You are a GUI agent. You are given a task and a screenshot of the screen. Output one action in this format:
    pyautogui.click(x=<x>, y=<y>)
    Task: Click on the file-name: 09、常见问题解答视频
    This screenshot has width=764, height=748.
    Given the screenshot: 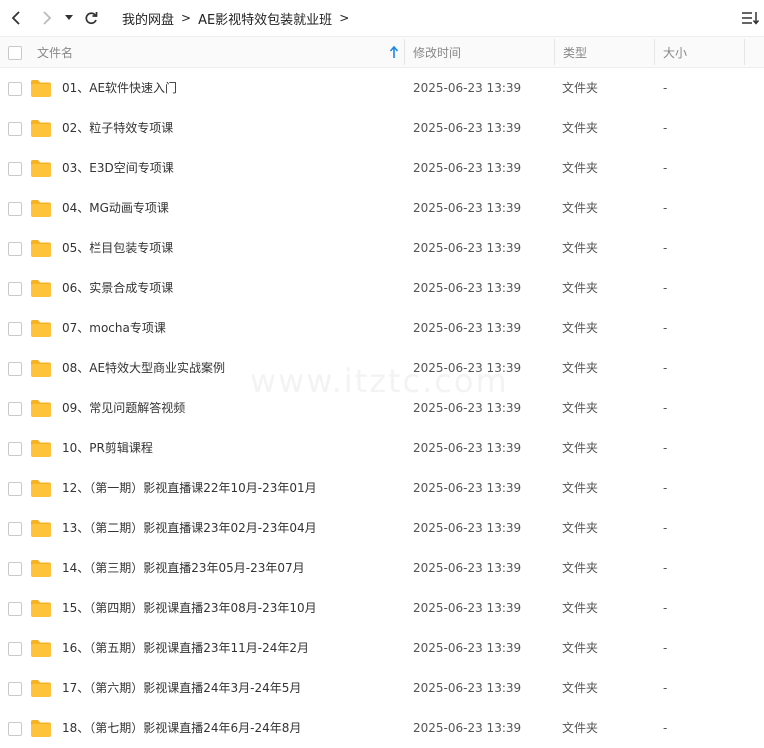 What is the action you would take?
    pyautogui.click(x=123, y=408)
    